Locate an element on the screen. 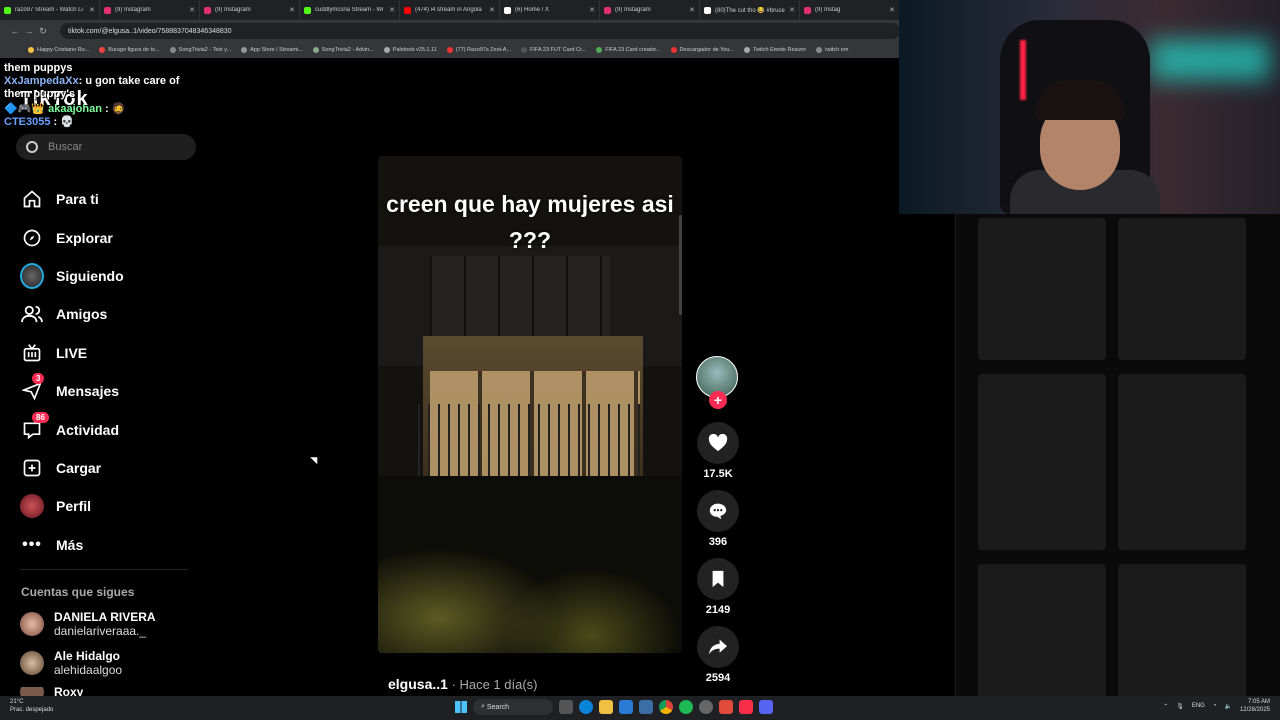 The width and height of the screenshot is (1280, 720). sidebar-item-actividad: 86 Actividad is located at coordinates (110, 429).